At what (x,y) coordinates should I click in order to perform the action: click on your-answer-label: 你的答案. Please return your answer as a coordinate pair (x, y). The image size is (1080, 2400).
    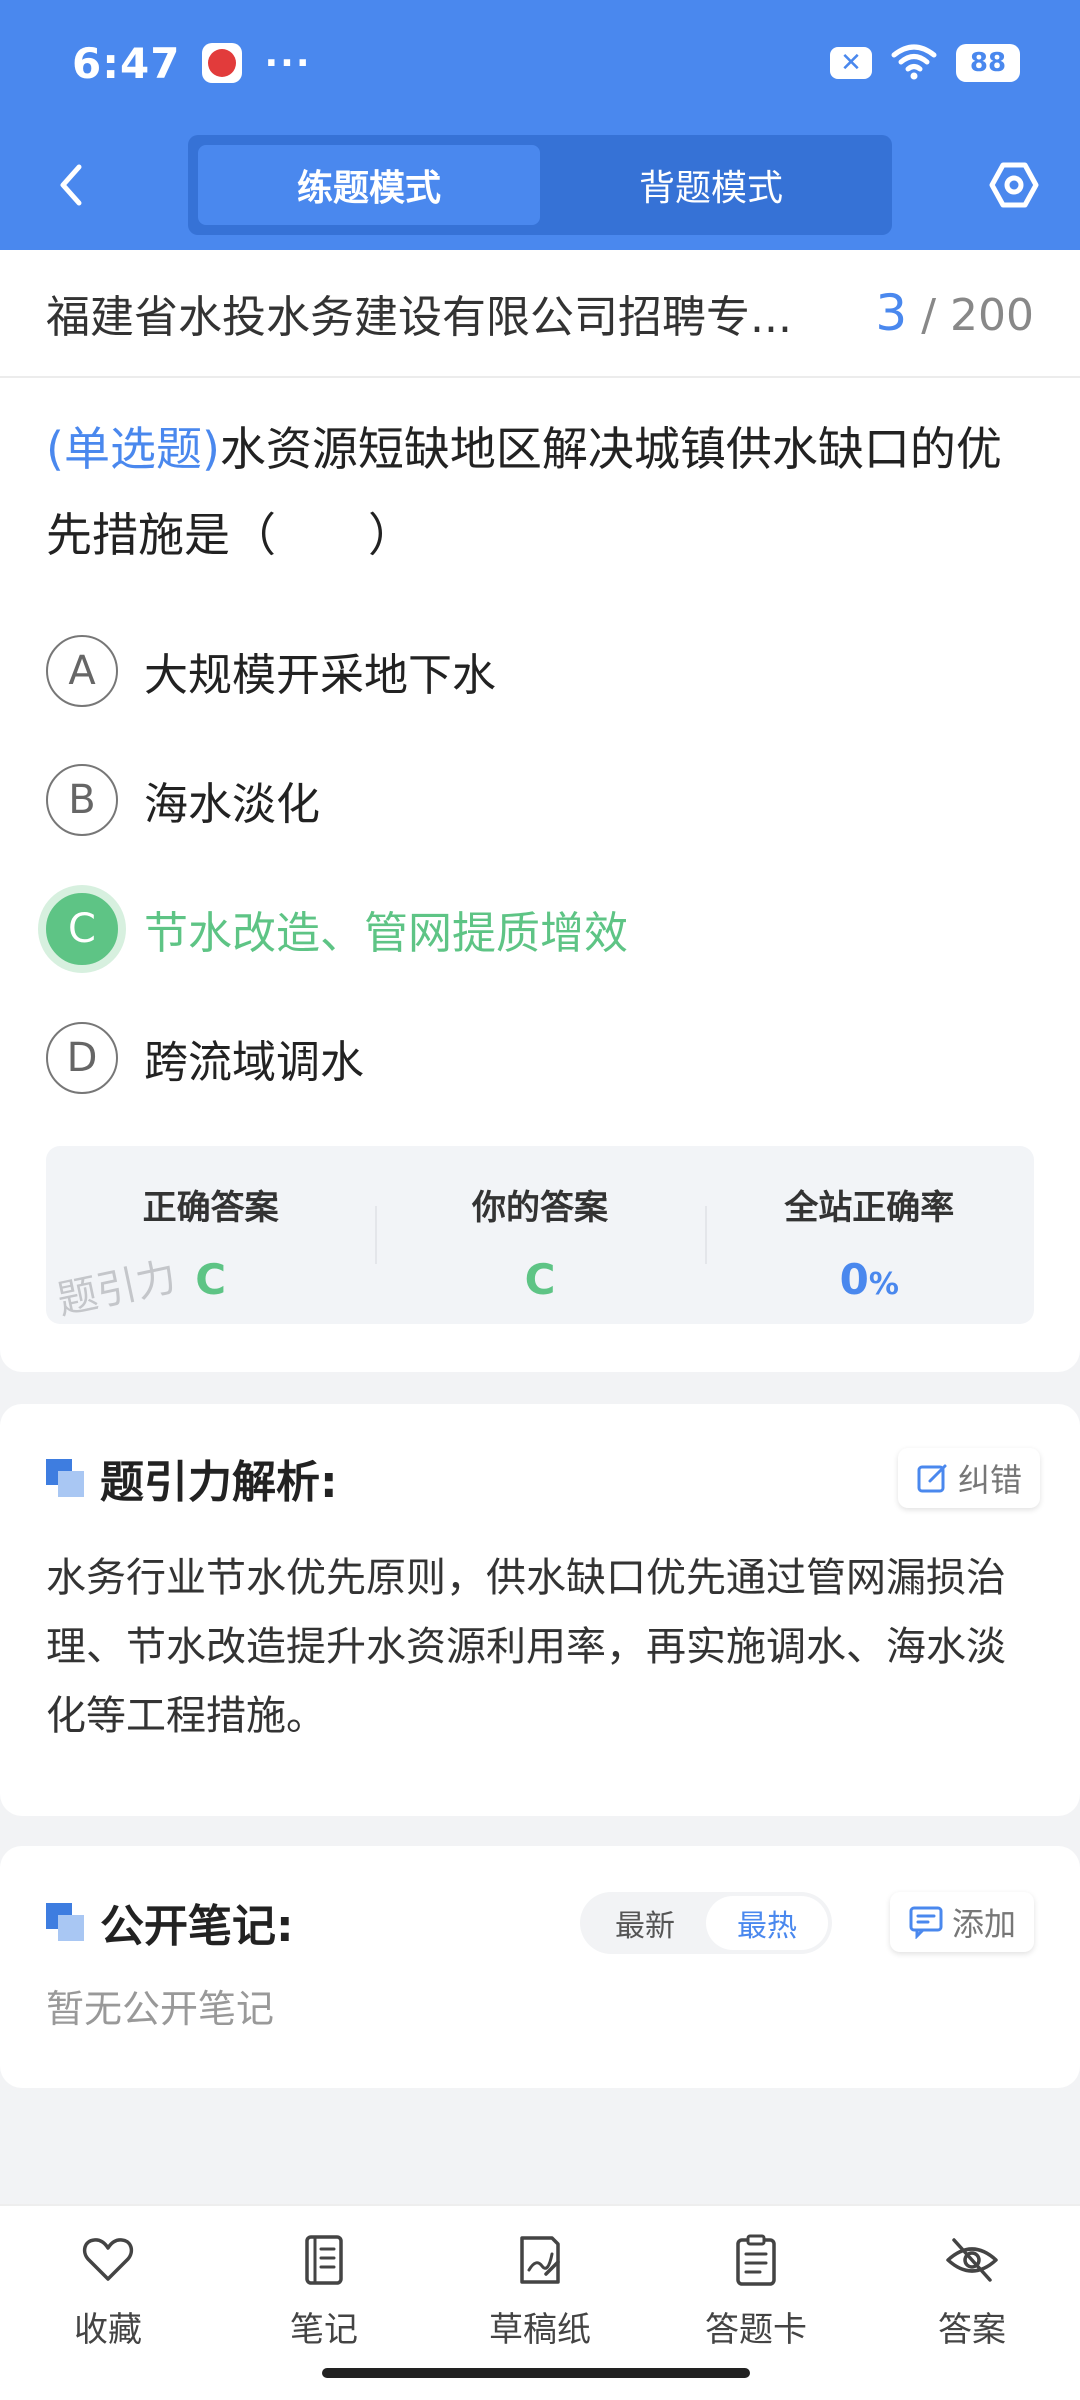
    Looking at the image, I should click on (539, 1208).